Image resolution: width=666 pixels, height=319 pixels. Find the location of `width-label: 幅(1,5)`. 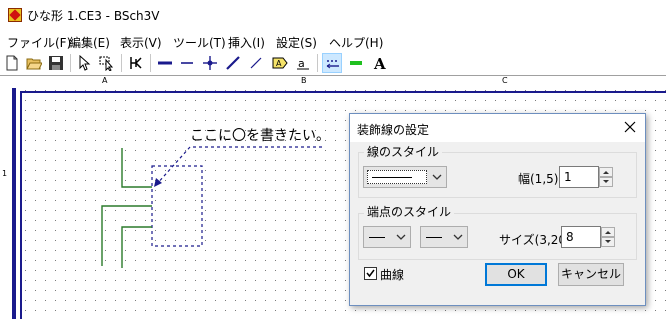

width-label: 幅(1,5) is located at coordinates (538, 179).